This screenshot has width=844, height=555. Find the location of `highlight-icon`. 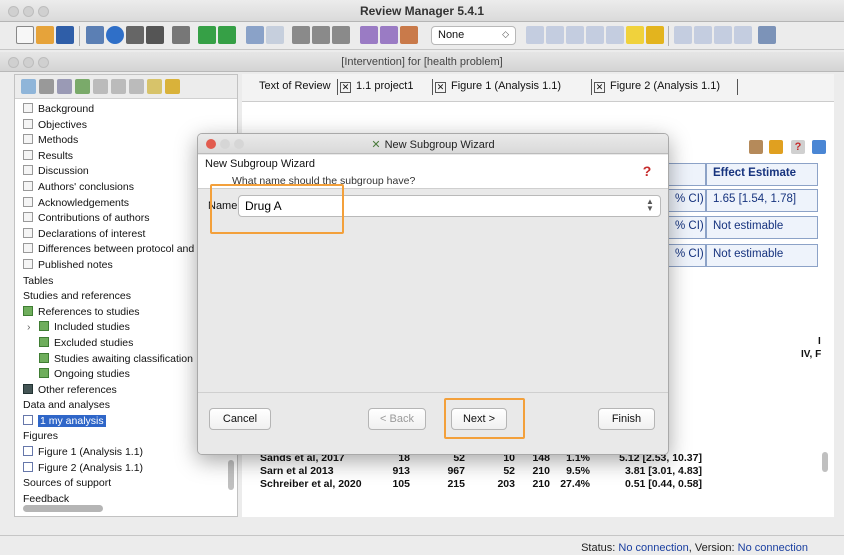

highlight-icon is located at coordinates (635, 35).